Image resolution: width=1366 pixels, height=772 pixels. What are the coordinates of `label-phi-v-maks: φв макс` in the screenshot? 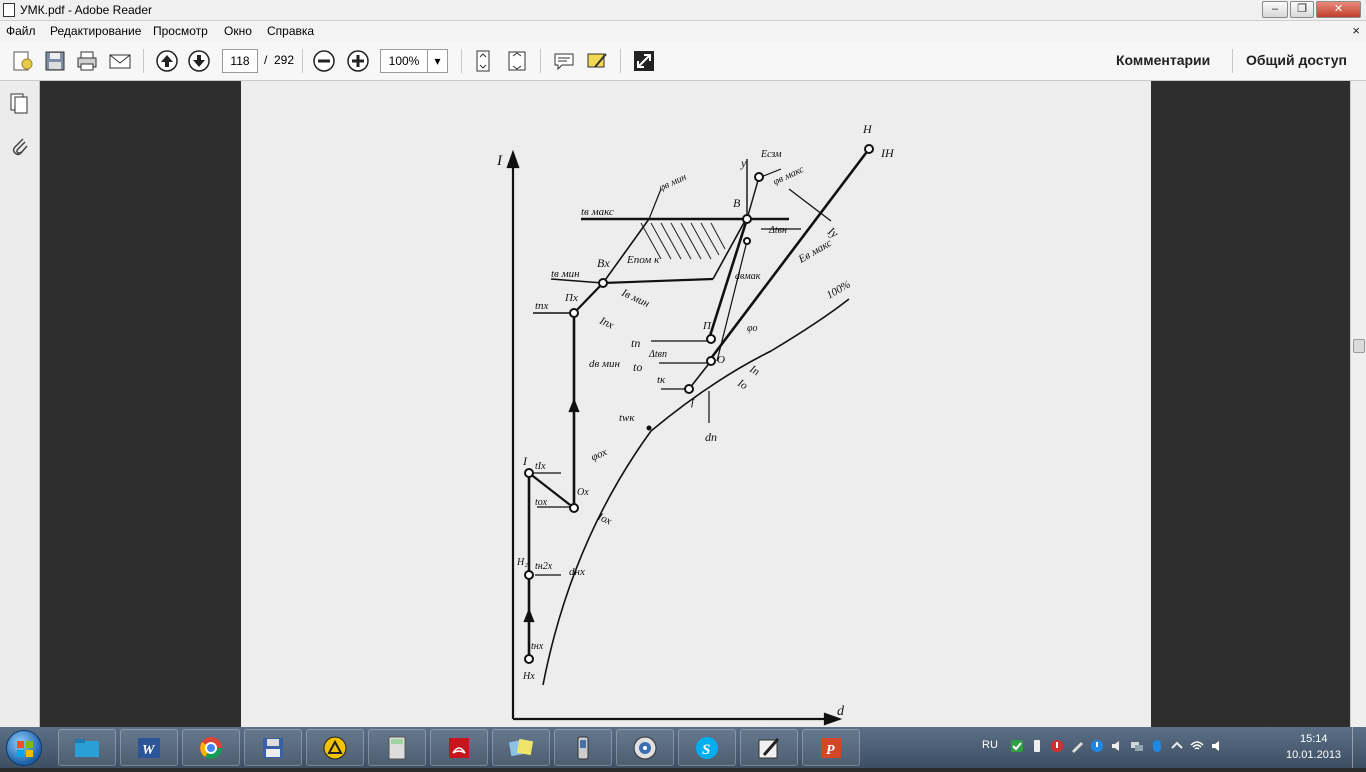 It's located at (789, 176).